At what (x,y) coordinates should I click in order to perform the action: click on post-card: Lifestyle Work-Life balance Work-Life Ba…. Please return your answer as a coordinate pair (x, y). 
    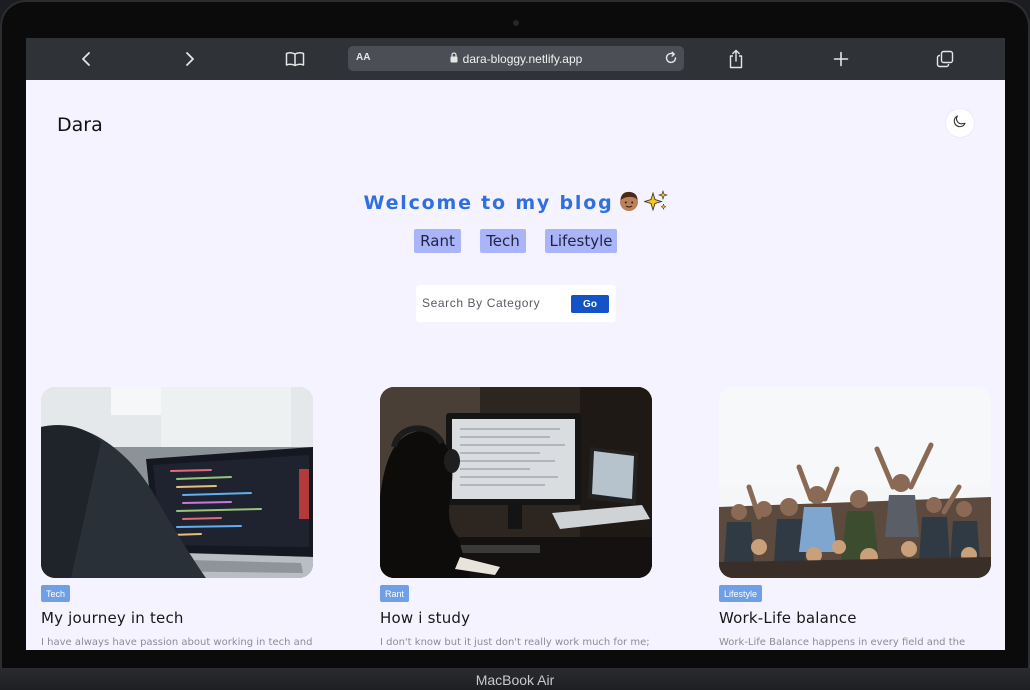
    Looking at the image, I should click on (855, 518).